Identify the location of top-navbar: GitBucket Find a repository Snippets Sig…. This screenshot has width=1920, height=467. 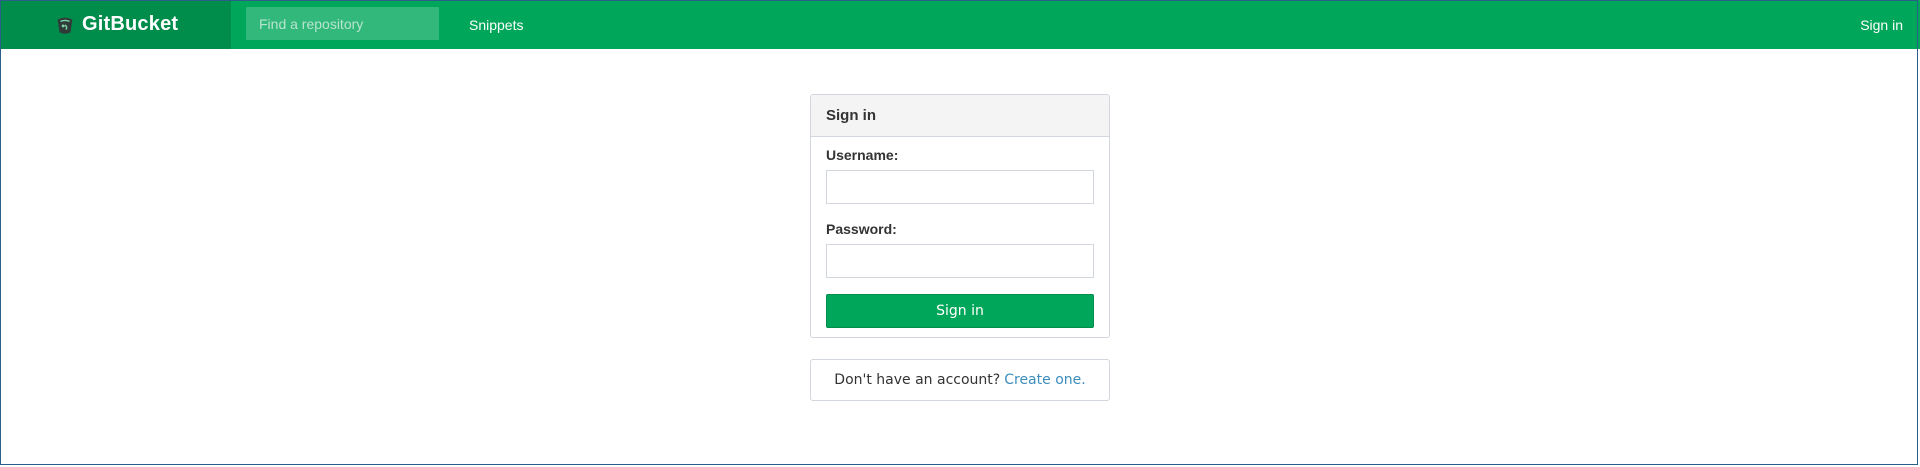
(960, 24).